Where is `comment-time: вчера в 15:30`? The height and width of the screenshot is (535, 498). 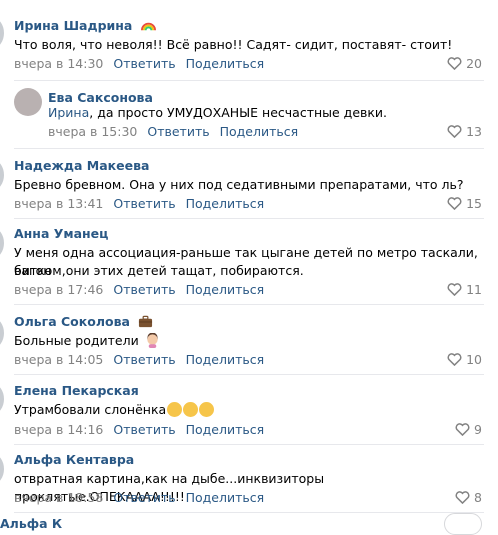
comment-time: вчера в 15:30 is located at coordinates (92, 131).